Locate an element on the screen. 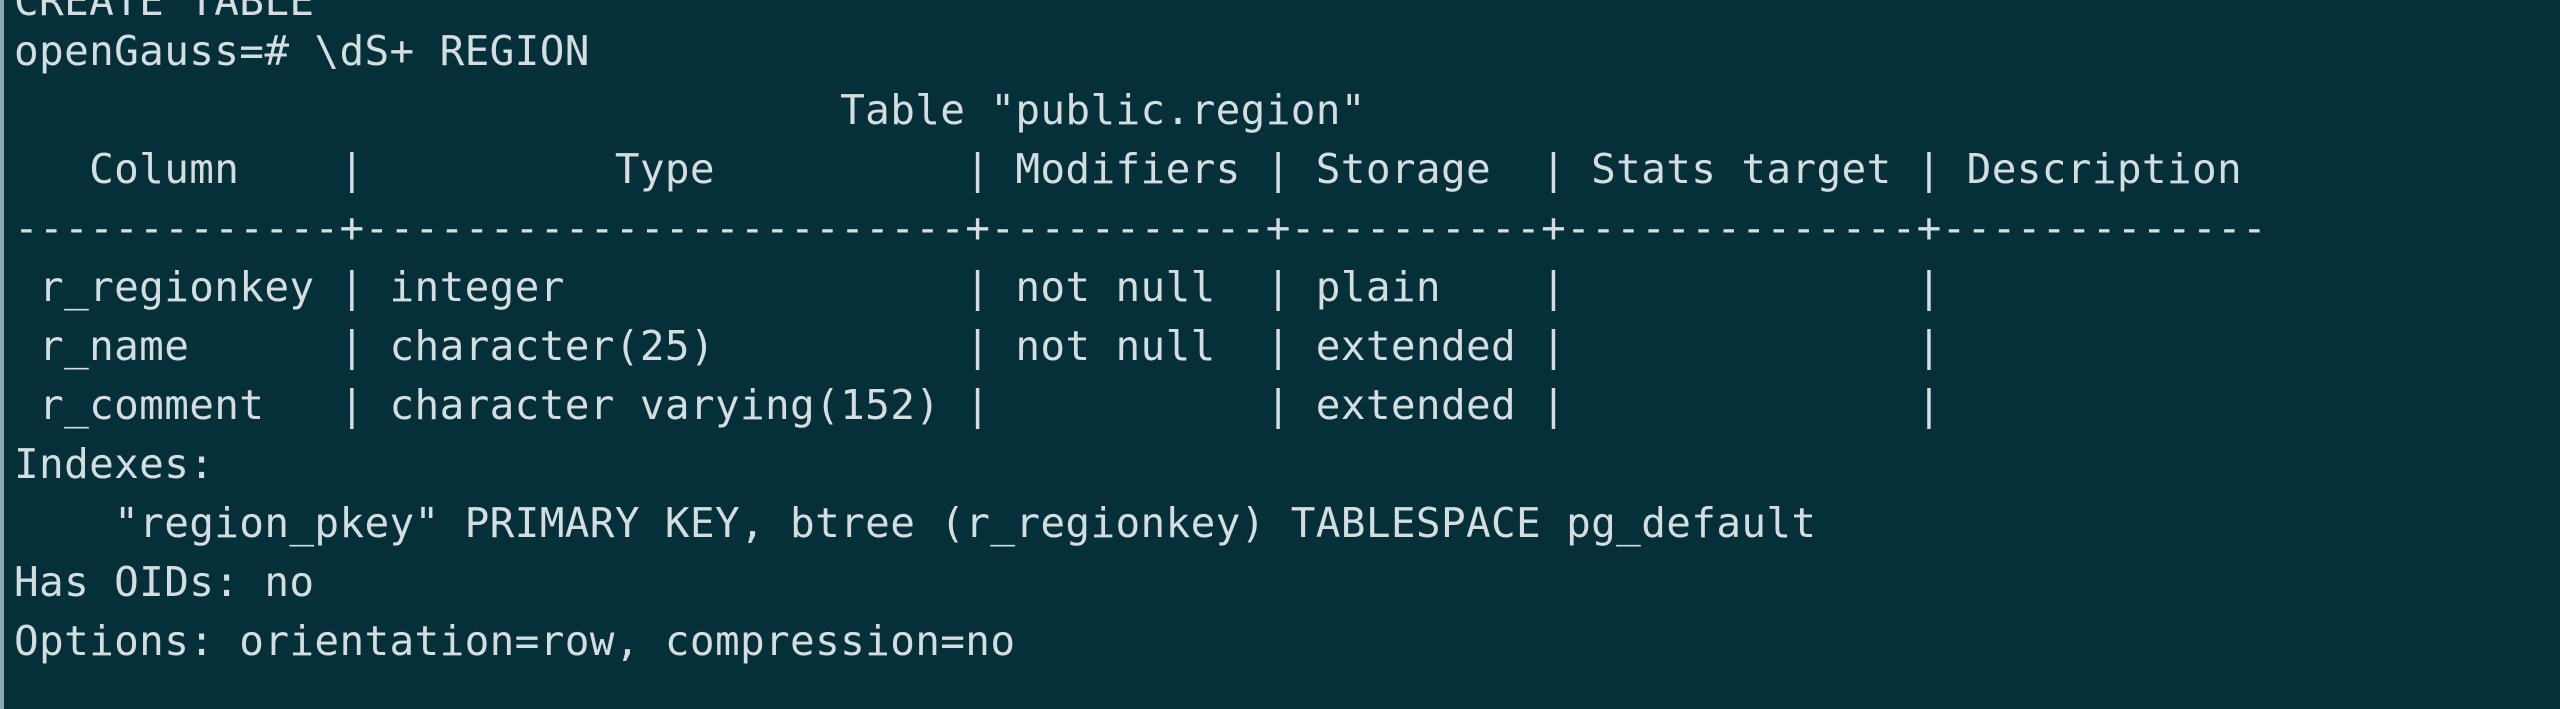 The height and width of the screenshot is (709, 2560). options-line: Options: orientation=row, compression=no is located at coordinates (515, 641).